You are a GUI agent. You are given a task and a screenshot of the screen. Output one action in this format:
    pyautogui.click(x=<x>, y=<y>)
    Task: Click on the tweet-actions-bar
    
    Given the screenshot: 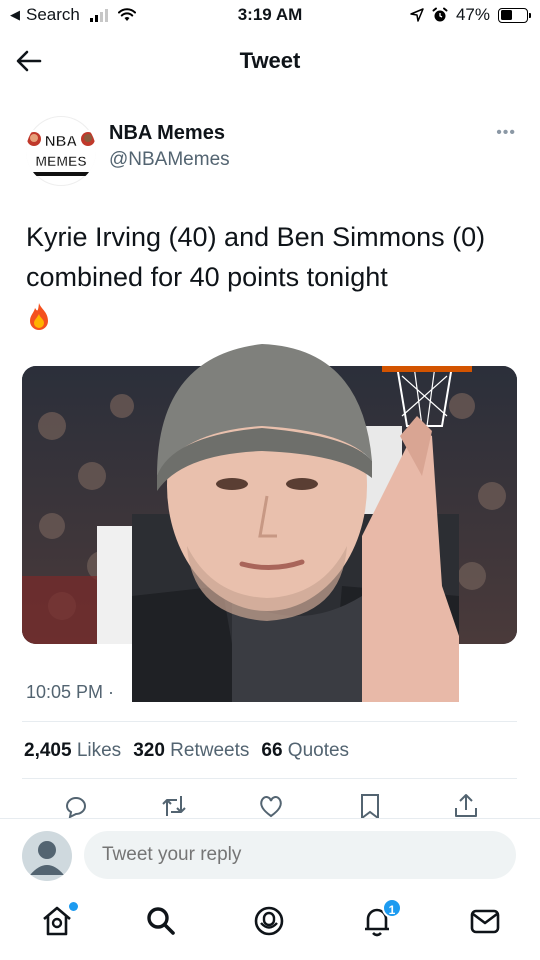 What is the action you would take?
    pyautogui.click(x=270, y=806)
    